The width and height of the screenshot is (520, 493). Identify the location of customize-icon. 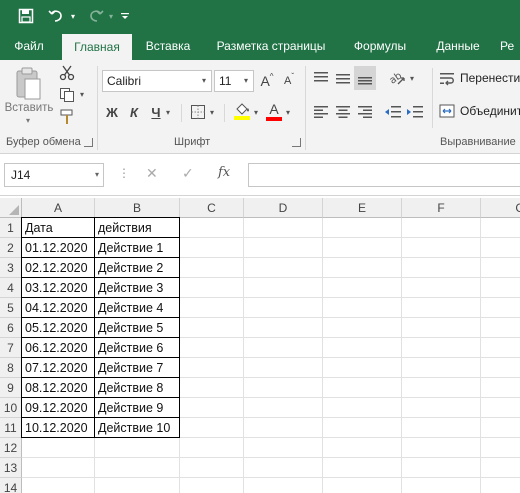
(125, 16).